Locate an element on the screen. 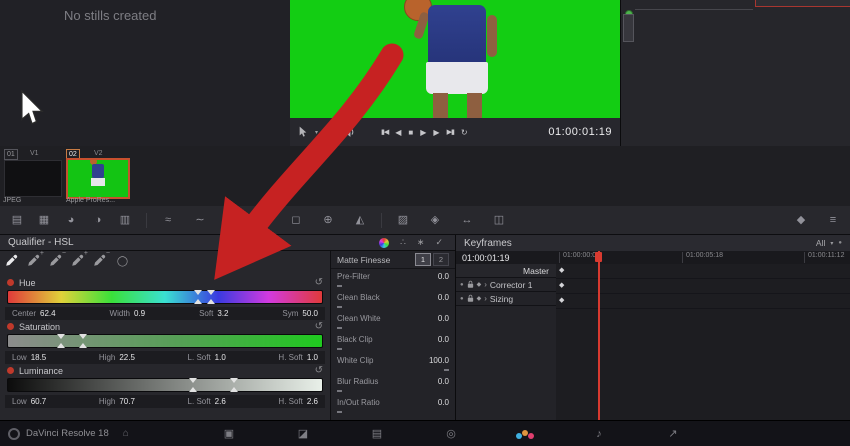 The height and width of the screenshot is (446, 850). black-clip-value: 0.0 is located at coordinates (443, 339).